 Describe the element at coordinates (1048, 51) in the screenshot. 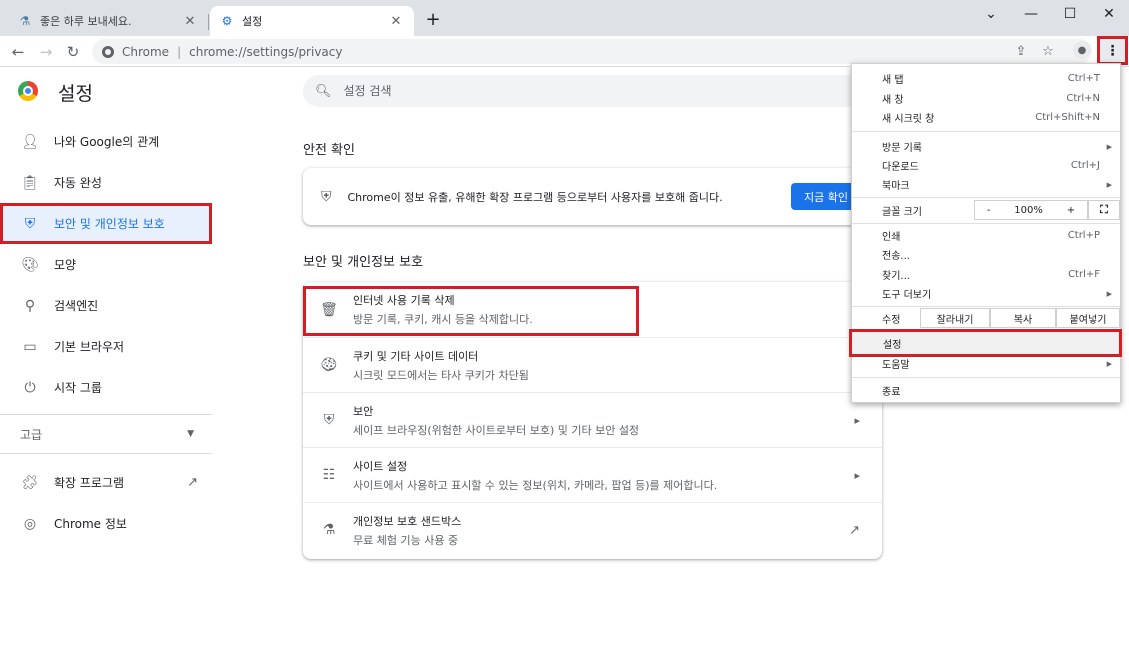

I see `star-icon: ☆` at that location.